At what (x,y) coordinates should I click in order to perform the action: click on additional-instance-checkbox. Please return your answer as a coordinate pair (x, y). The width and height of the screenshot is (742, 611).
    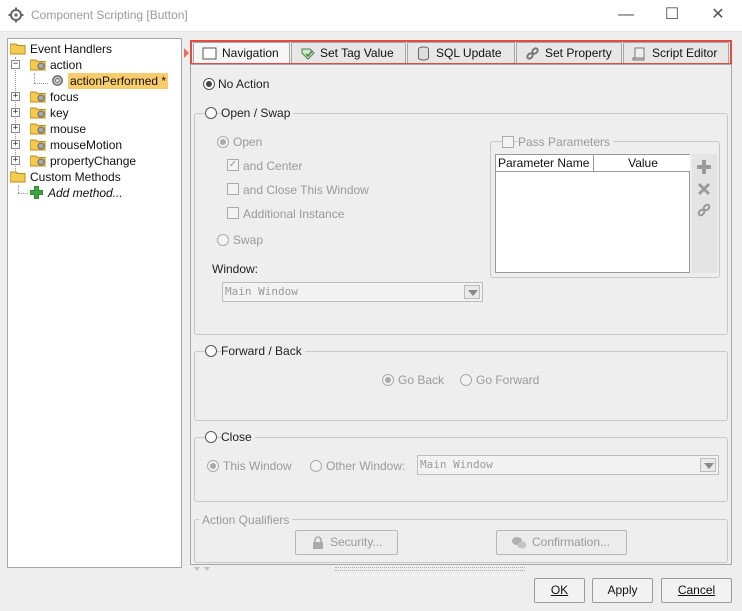
    Looking at the image, I should click on (233, 213).